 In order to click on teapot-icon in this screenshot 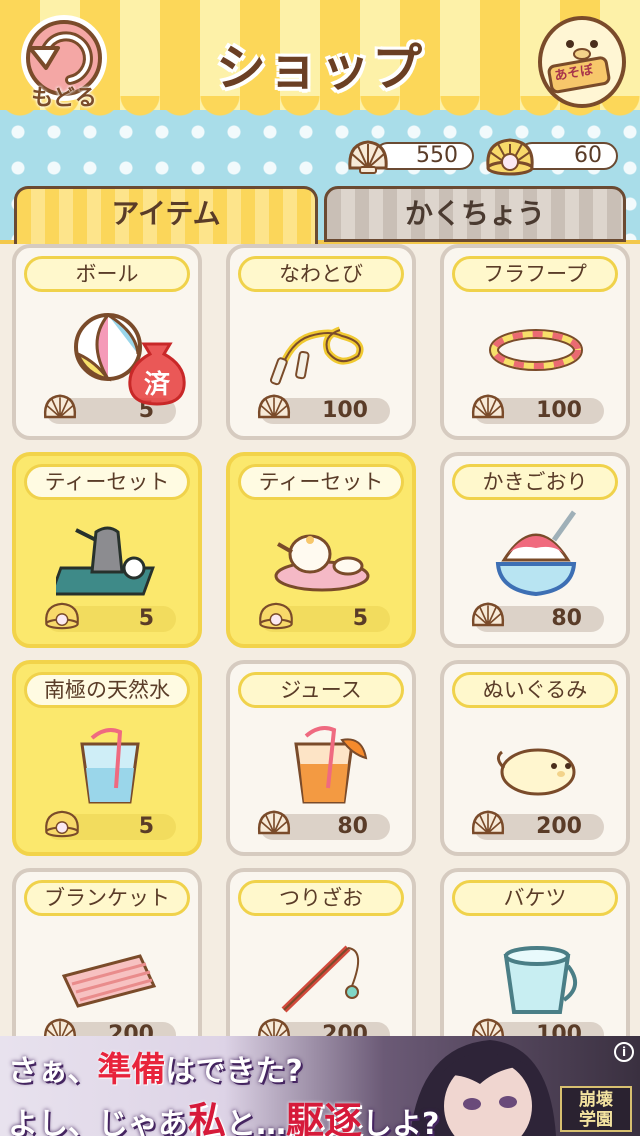, I will do `click(104, 555)`.